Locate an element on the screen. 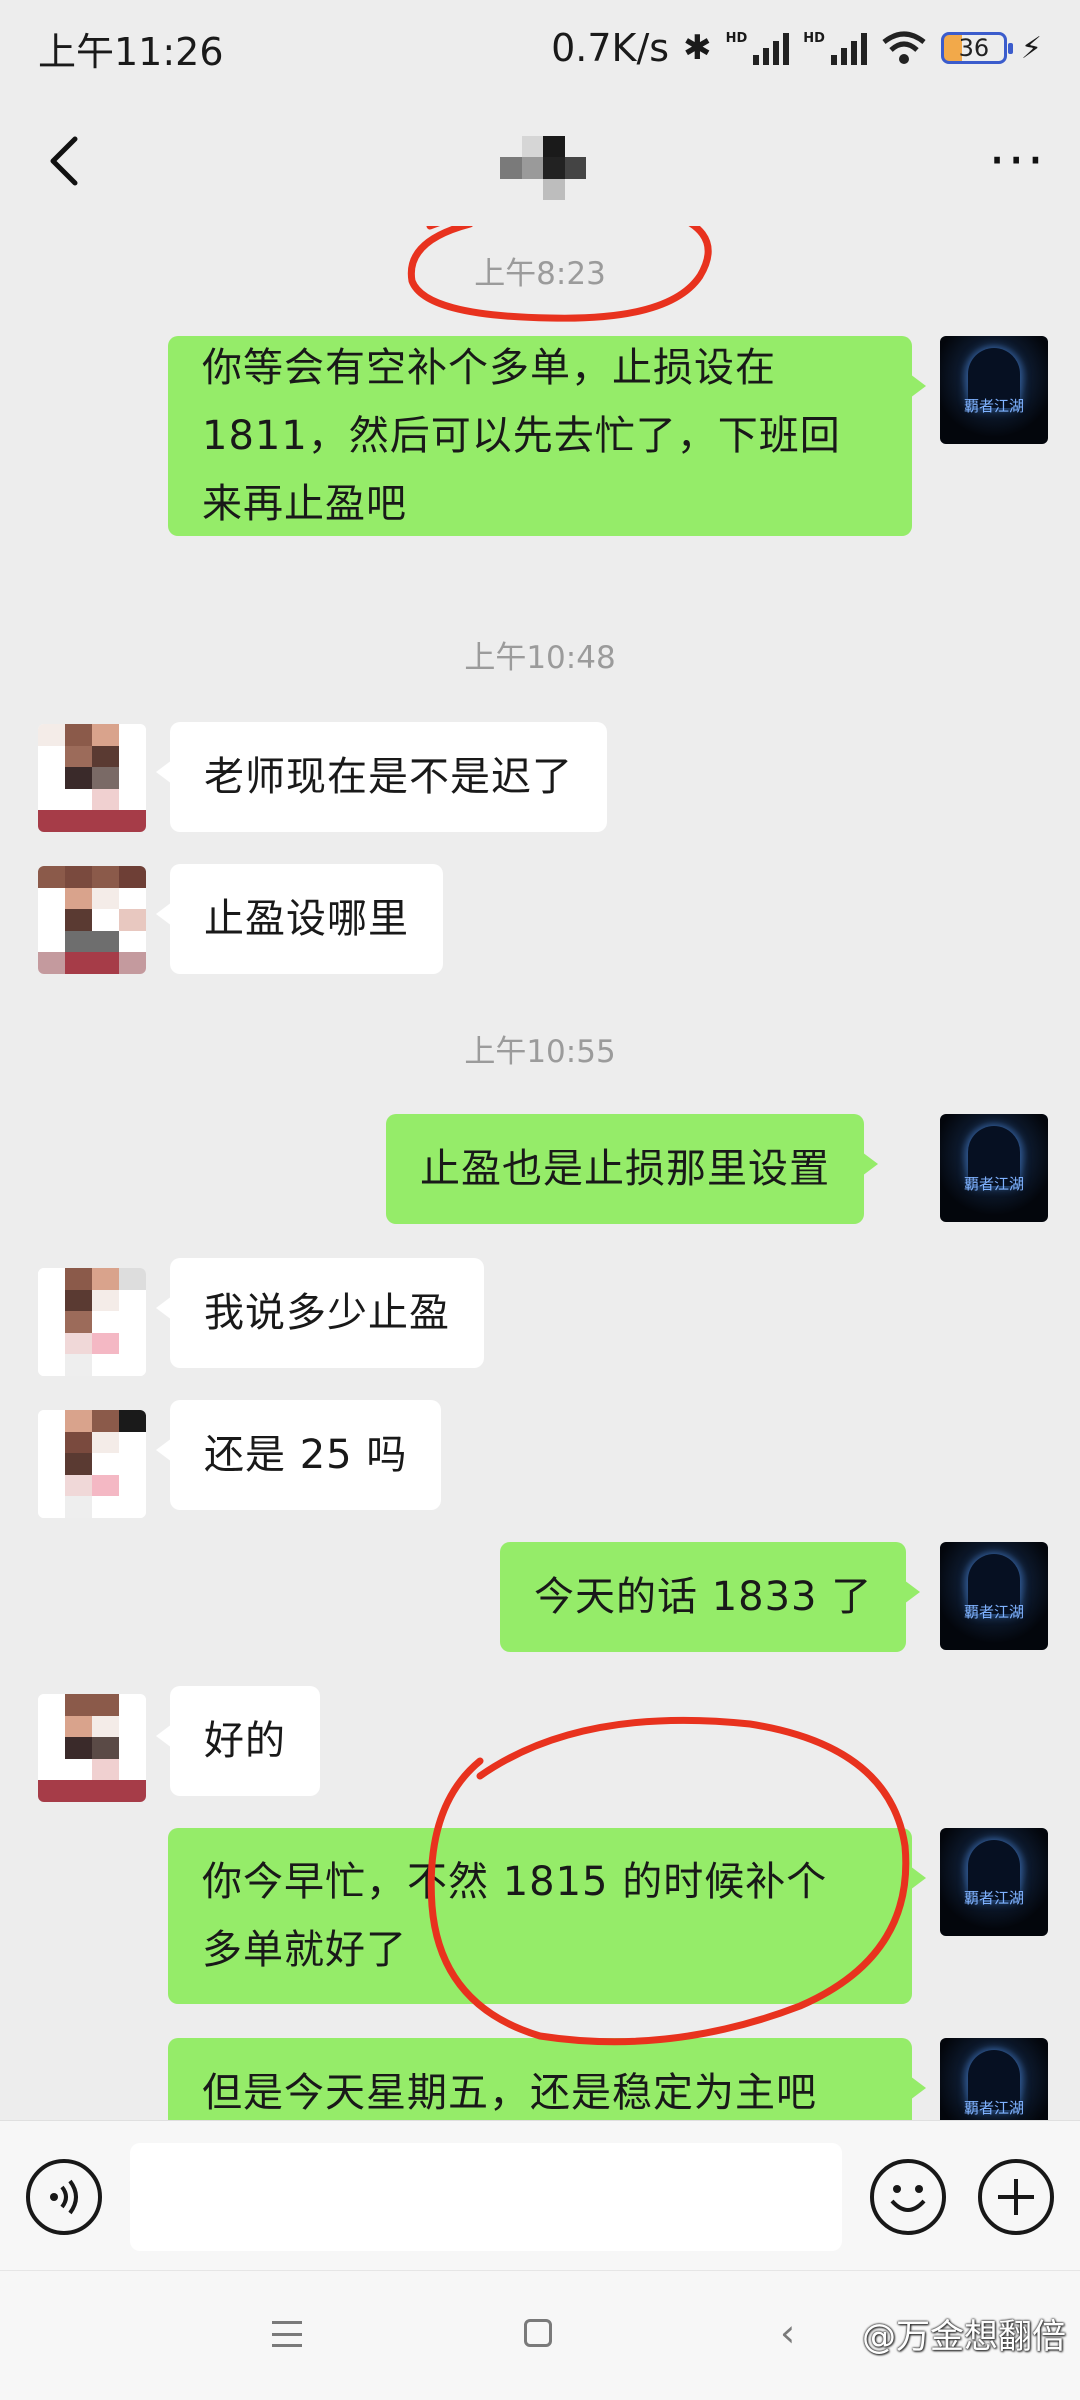  timestamp: 上午8:23 is located at coordinates (540, 274).